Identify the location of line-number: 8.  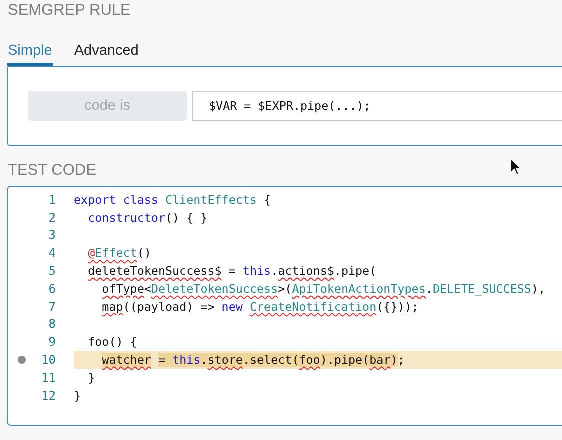
(52, 324).